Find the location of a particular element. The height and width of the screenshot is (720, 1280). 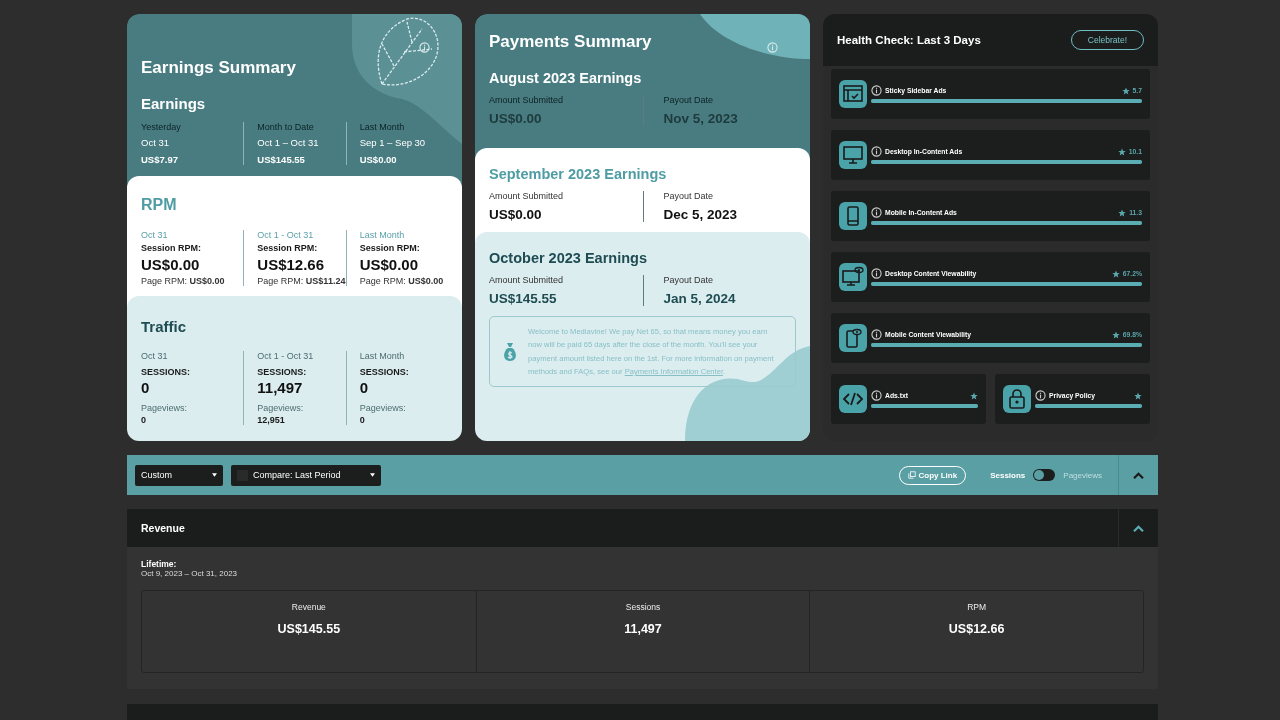

stat-value: US$145.55 is located at coordinates (309, 629).